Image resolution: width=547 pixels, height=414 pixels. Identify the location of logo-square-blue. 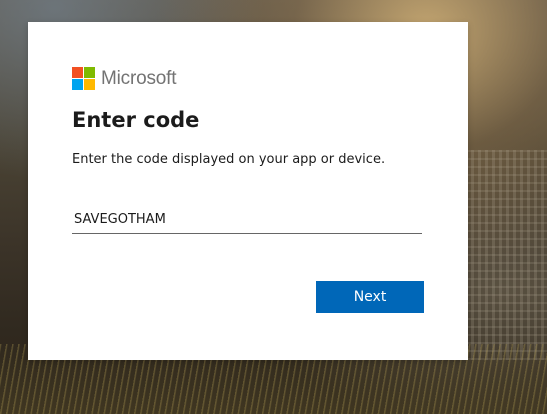
(77, 84).